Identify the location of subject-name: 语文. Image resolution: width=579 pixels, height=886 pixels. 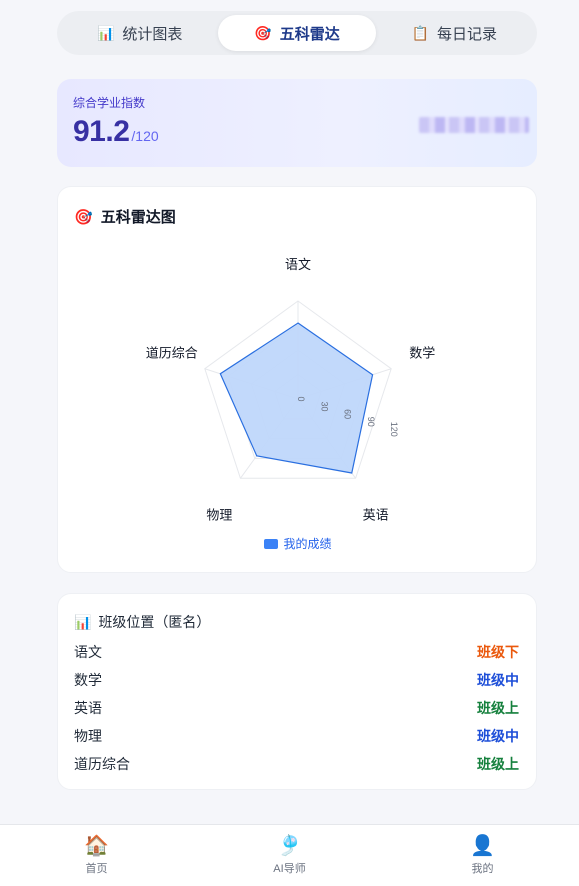
(88, 652).